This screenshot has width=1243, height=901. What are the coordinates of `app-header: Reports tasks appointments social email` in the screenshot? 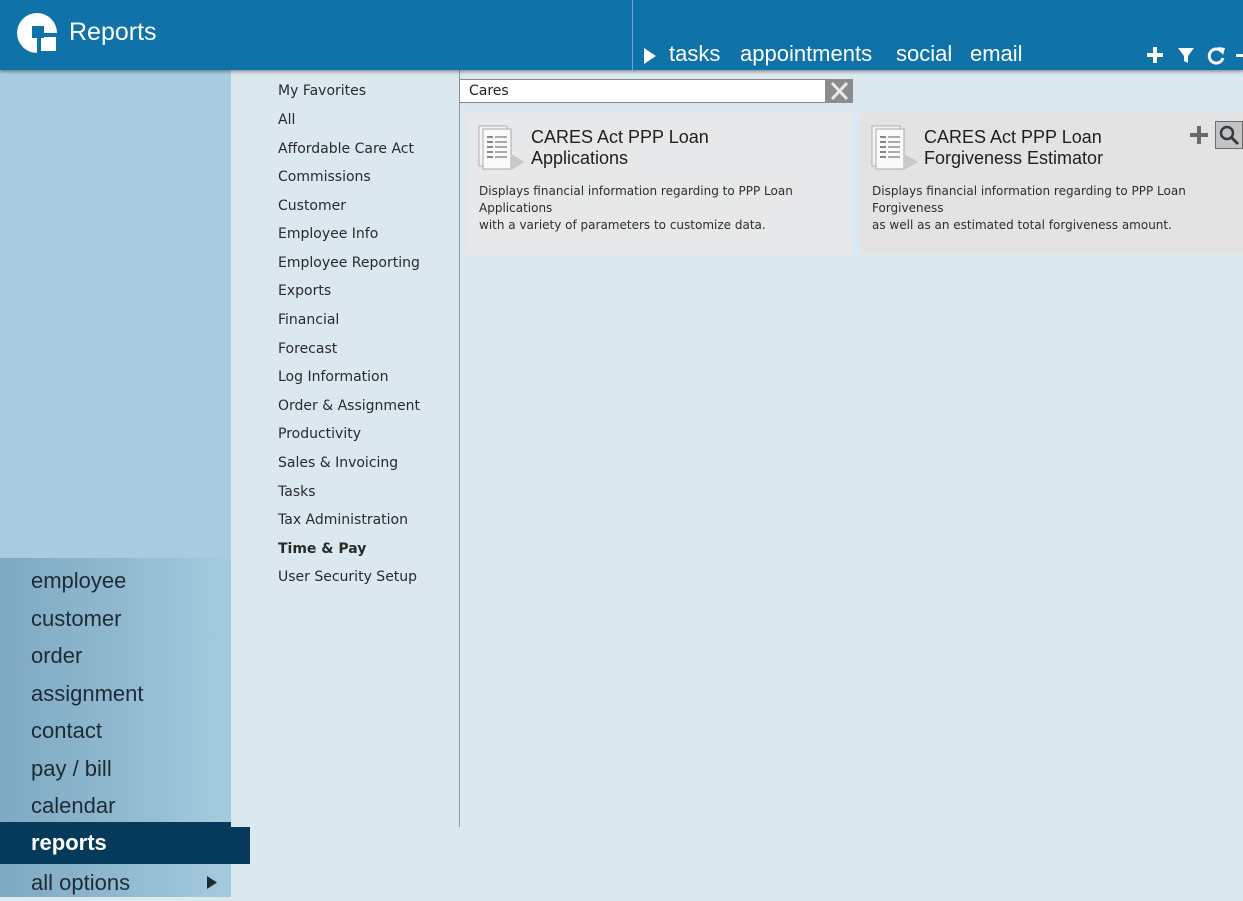 It's located at (621, 35).